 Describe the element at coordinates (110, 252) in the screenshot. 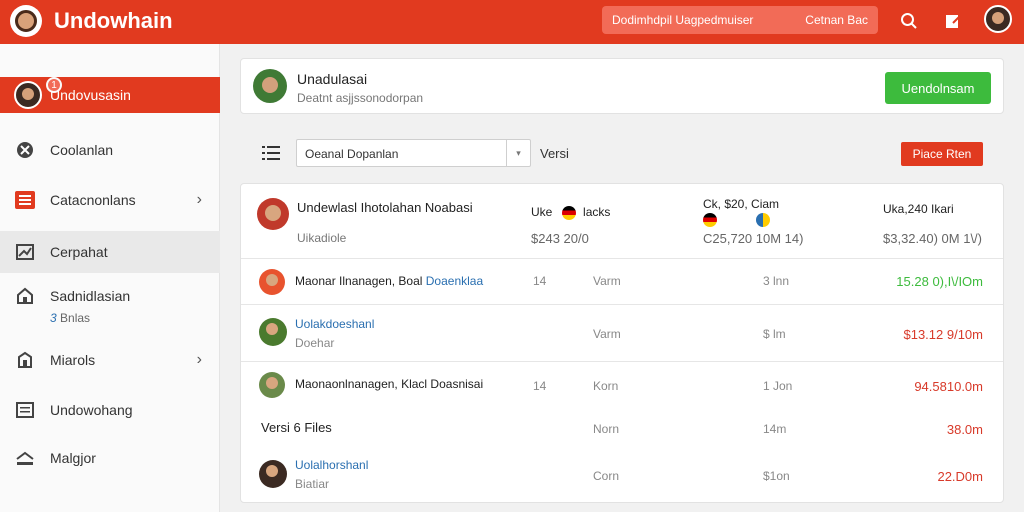

I see `sidebar-item-cerpahat: Cerpahat` at that location.